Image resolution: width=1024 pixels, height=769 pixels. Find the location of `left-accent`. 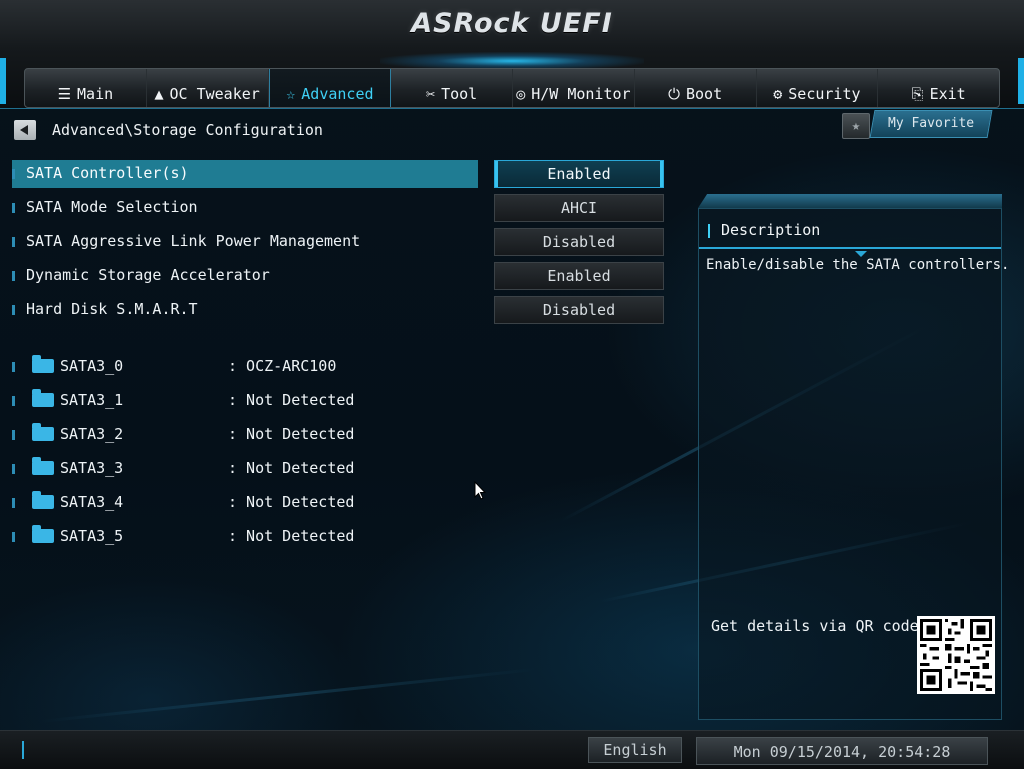

left-accent is located at coordinates (3, 81).